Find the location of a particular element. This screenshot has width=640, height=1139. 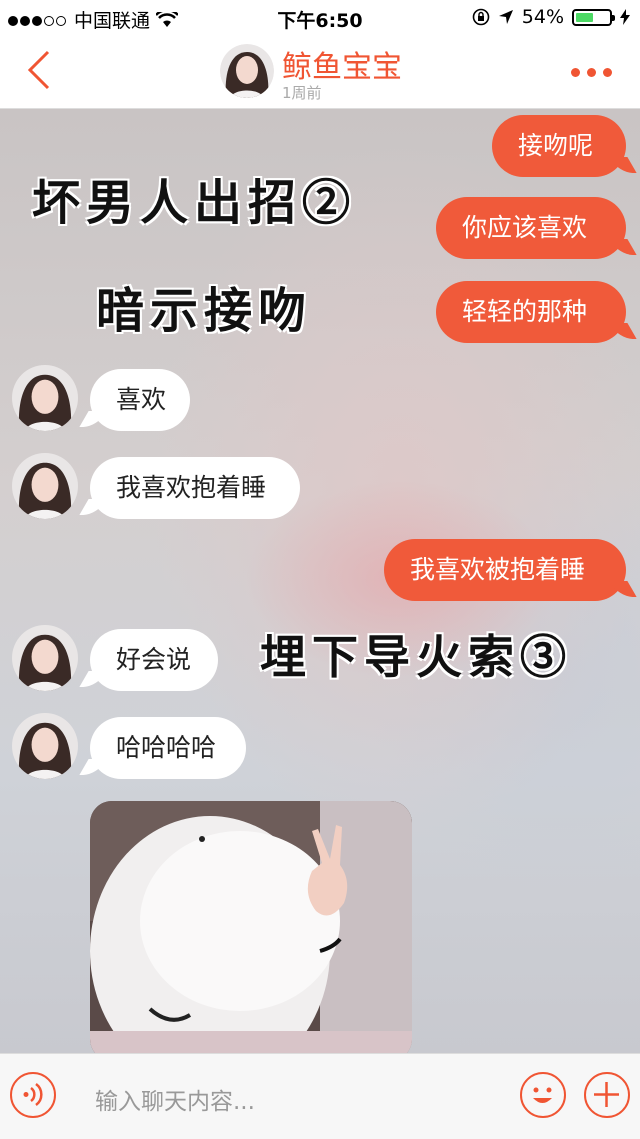

chat-header: 鲸鱼宝宝 1周前 is located at coordinates (320, 71).